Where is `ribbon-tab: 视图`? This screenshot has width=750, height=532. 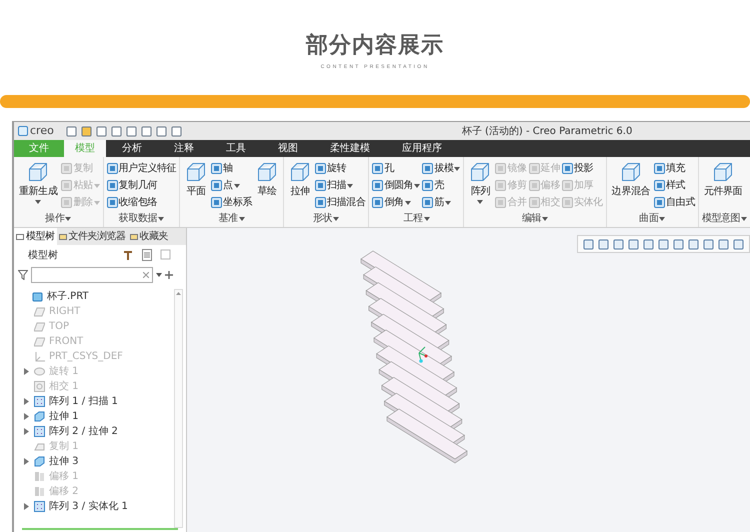 ribbon-tab: 视图 is located at coordinates (288, 148).